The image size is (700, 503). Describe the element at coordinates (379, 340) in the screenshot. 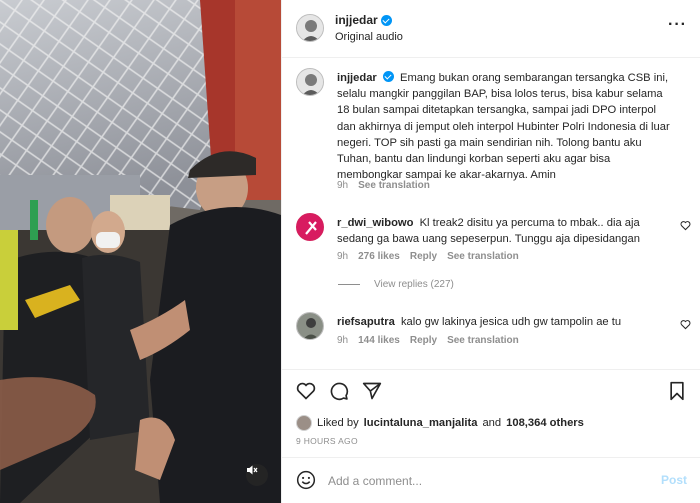

I see `comment-likes: 144 likes` at that location.